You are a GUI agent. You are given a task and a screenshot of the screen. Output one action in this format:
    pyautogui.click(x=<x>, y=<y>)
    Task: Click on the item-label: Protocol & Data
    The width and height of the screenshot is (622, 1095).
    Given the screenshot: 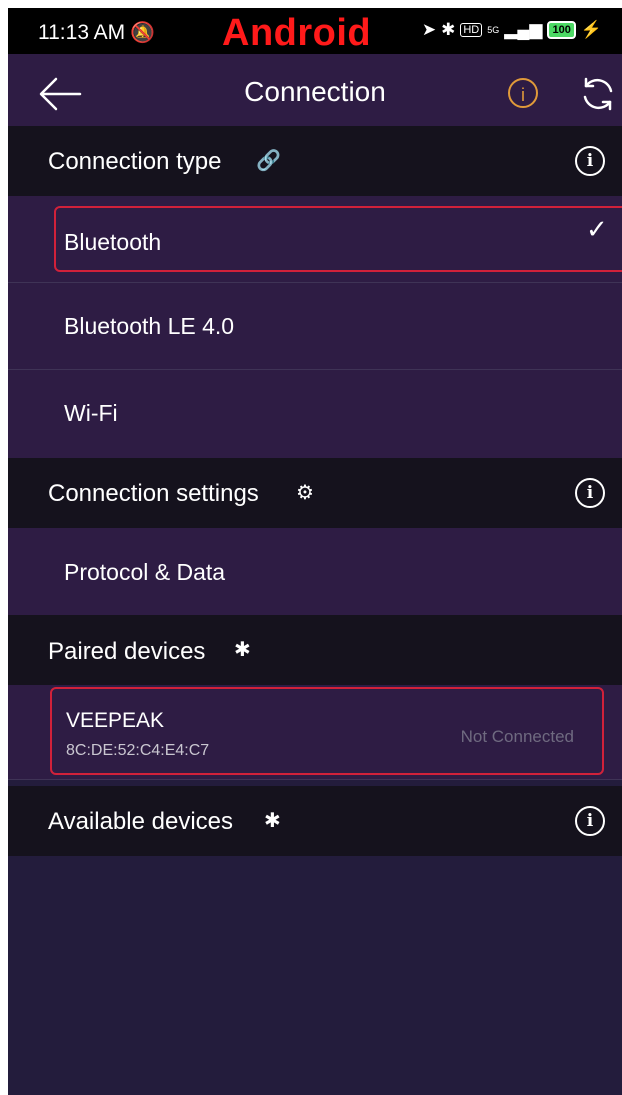 What is the action you would take?
    pyautogui.click(x=145, y=572)
    